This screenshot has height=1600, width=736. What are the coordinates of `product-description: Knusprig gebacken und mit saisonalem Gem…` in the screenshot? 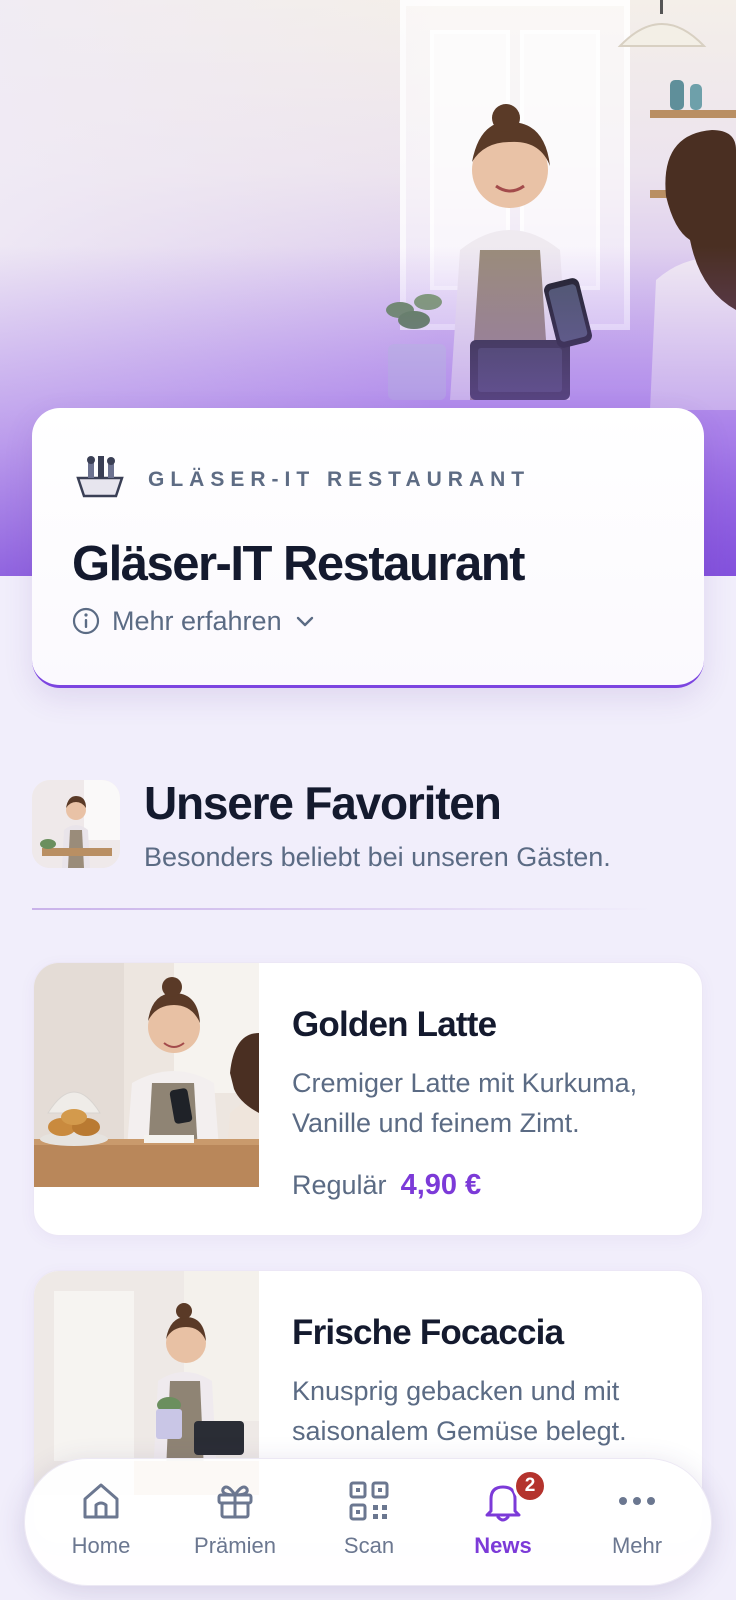 It's located at (459, 1411).